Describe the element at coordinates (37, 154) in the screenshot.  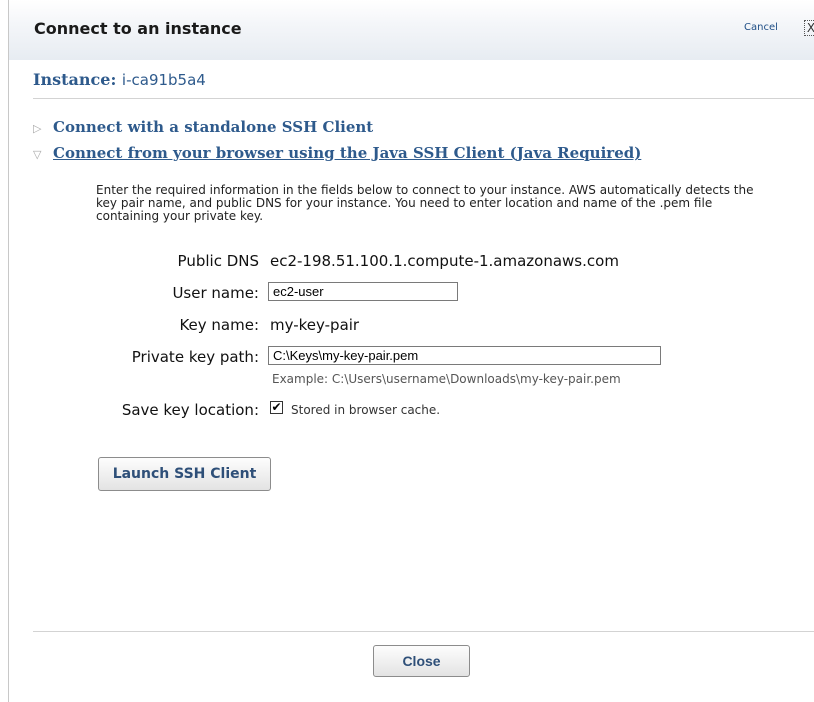
I see `collapse-arrow-icon: ▽` at that location.